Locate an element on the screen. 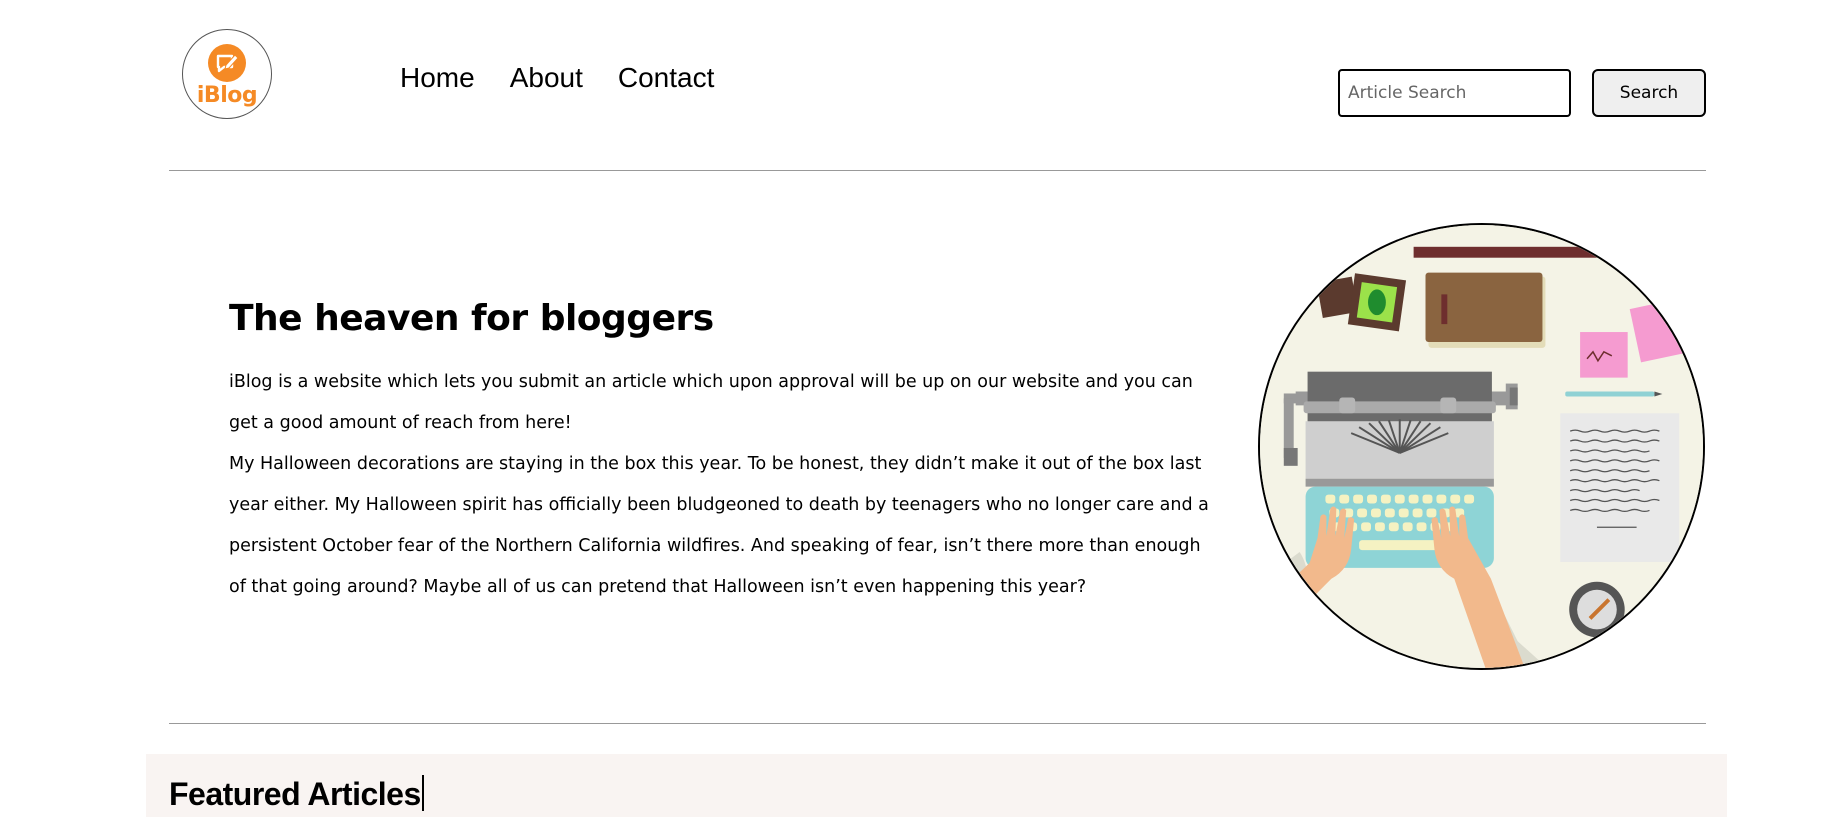 The image size is (1845, 817). main-nav: Home About Contact is located at coordinates (557, 78).